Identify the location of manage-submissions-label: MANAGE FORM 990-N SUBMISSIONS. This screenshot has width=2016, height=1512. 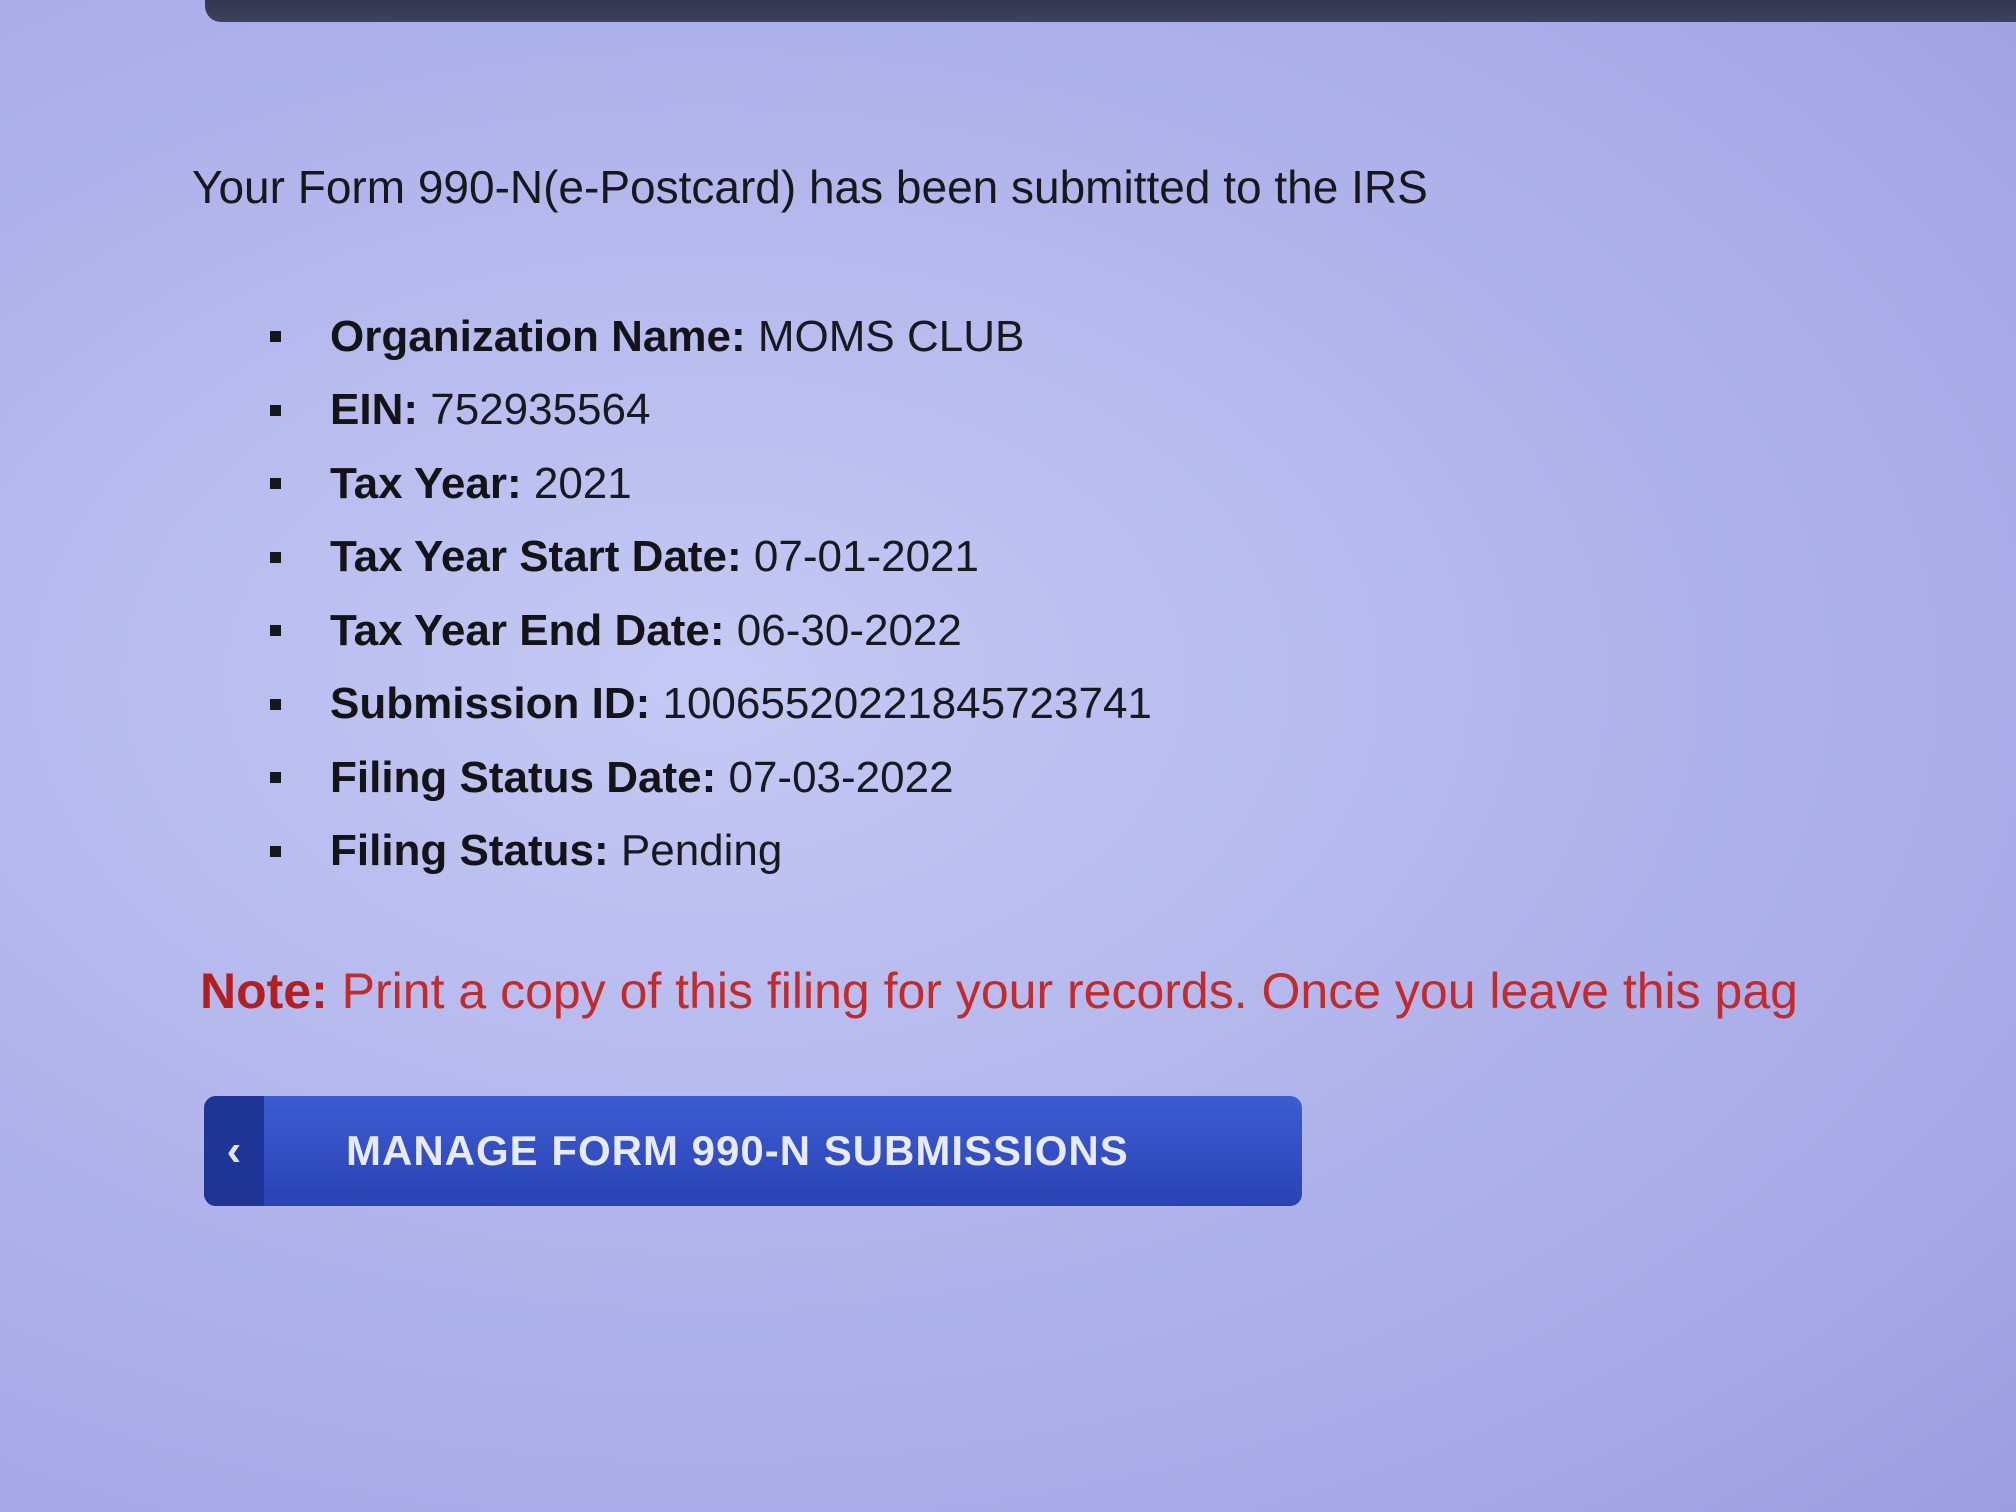
(737, 1150).